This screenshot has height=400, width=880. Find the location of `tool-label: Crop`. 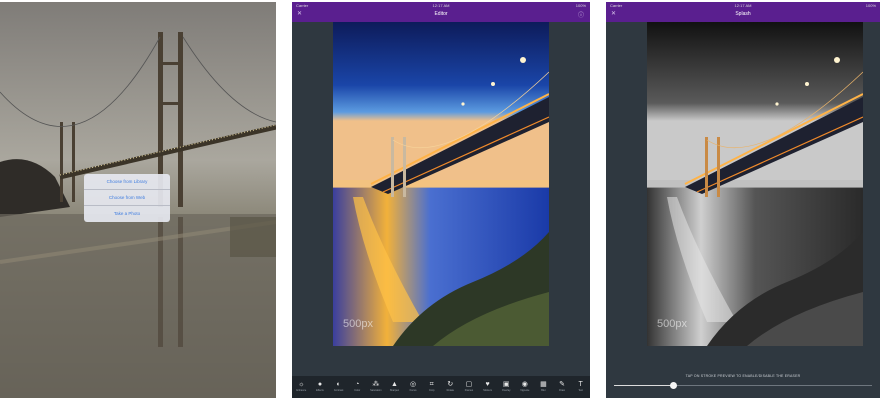

tool-label: Crop is located at coordinates (431, 390).